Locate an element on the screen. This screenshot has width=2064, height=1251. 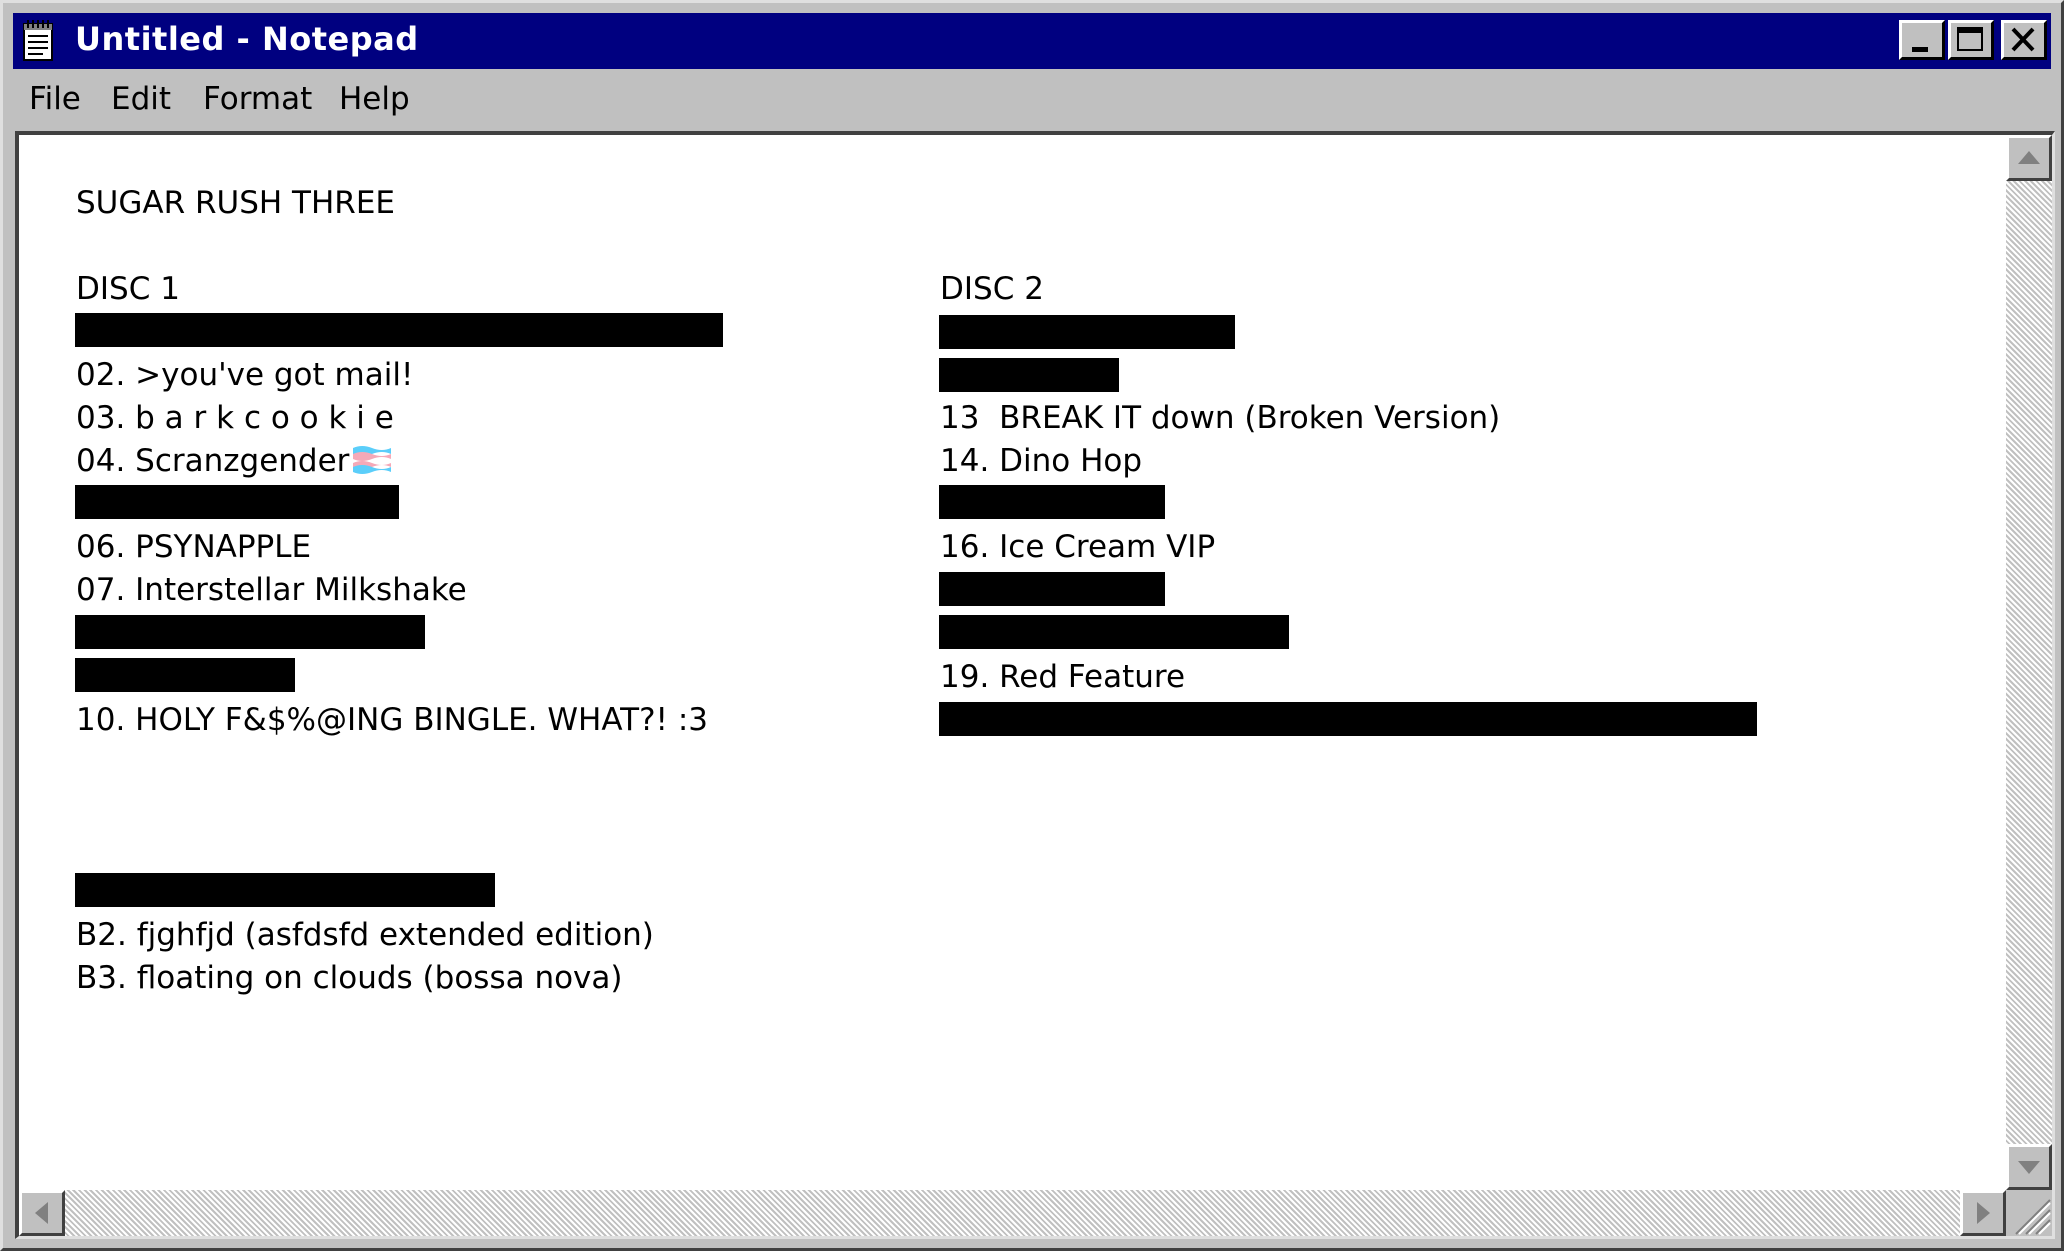
disc2-track: 14. Dino Hop is located at coordinates (1041, 461).